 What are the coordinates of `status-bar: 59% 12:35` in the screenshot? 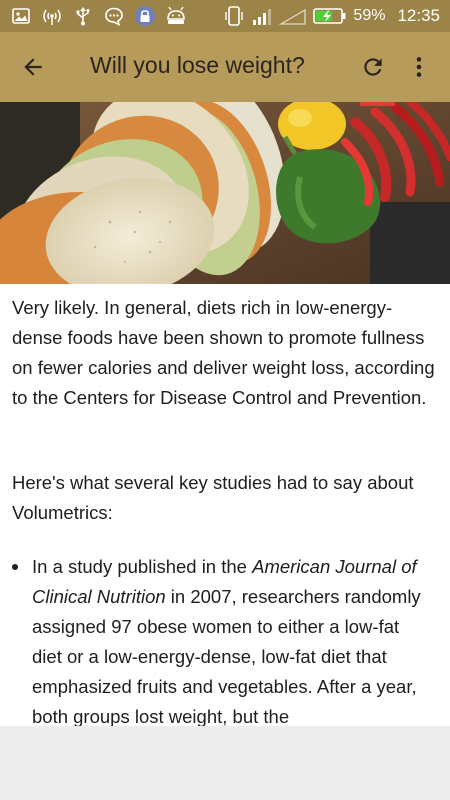 It's located at (225, 16).